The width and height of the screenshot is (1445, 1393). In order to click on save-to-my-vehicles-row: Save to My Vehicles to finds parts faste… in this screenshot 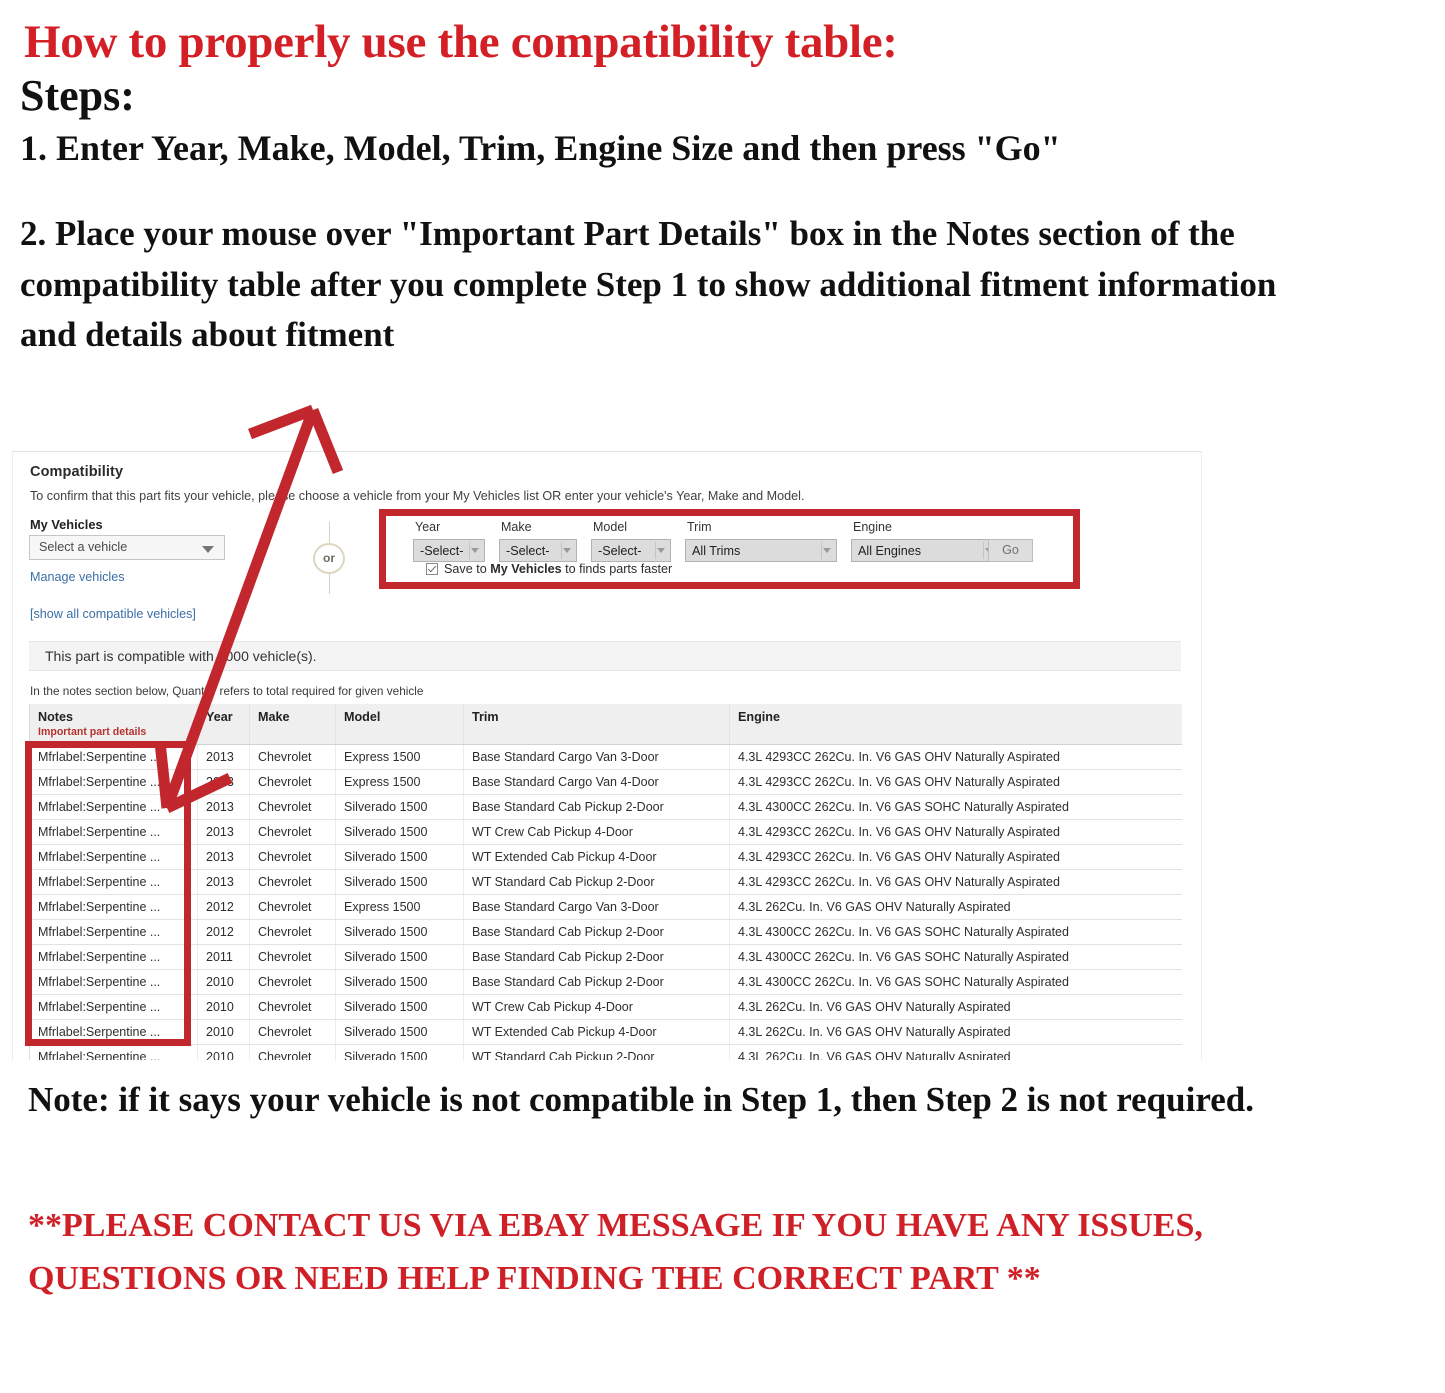, I will do `click(549, 569)`.